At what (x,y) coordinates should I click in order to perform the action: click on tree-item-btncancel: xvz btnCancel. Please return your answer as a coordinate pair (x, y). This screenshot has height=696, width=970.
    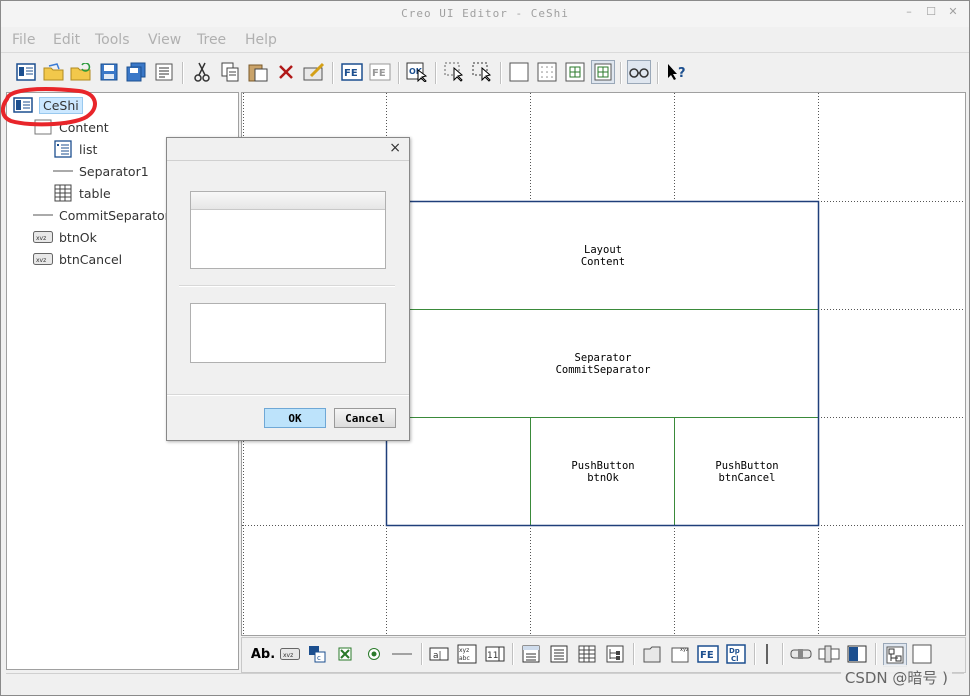
    Looking at the image, I should click on (77, 259).